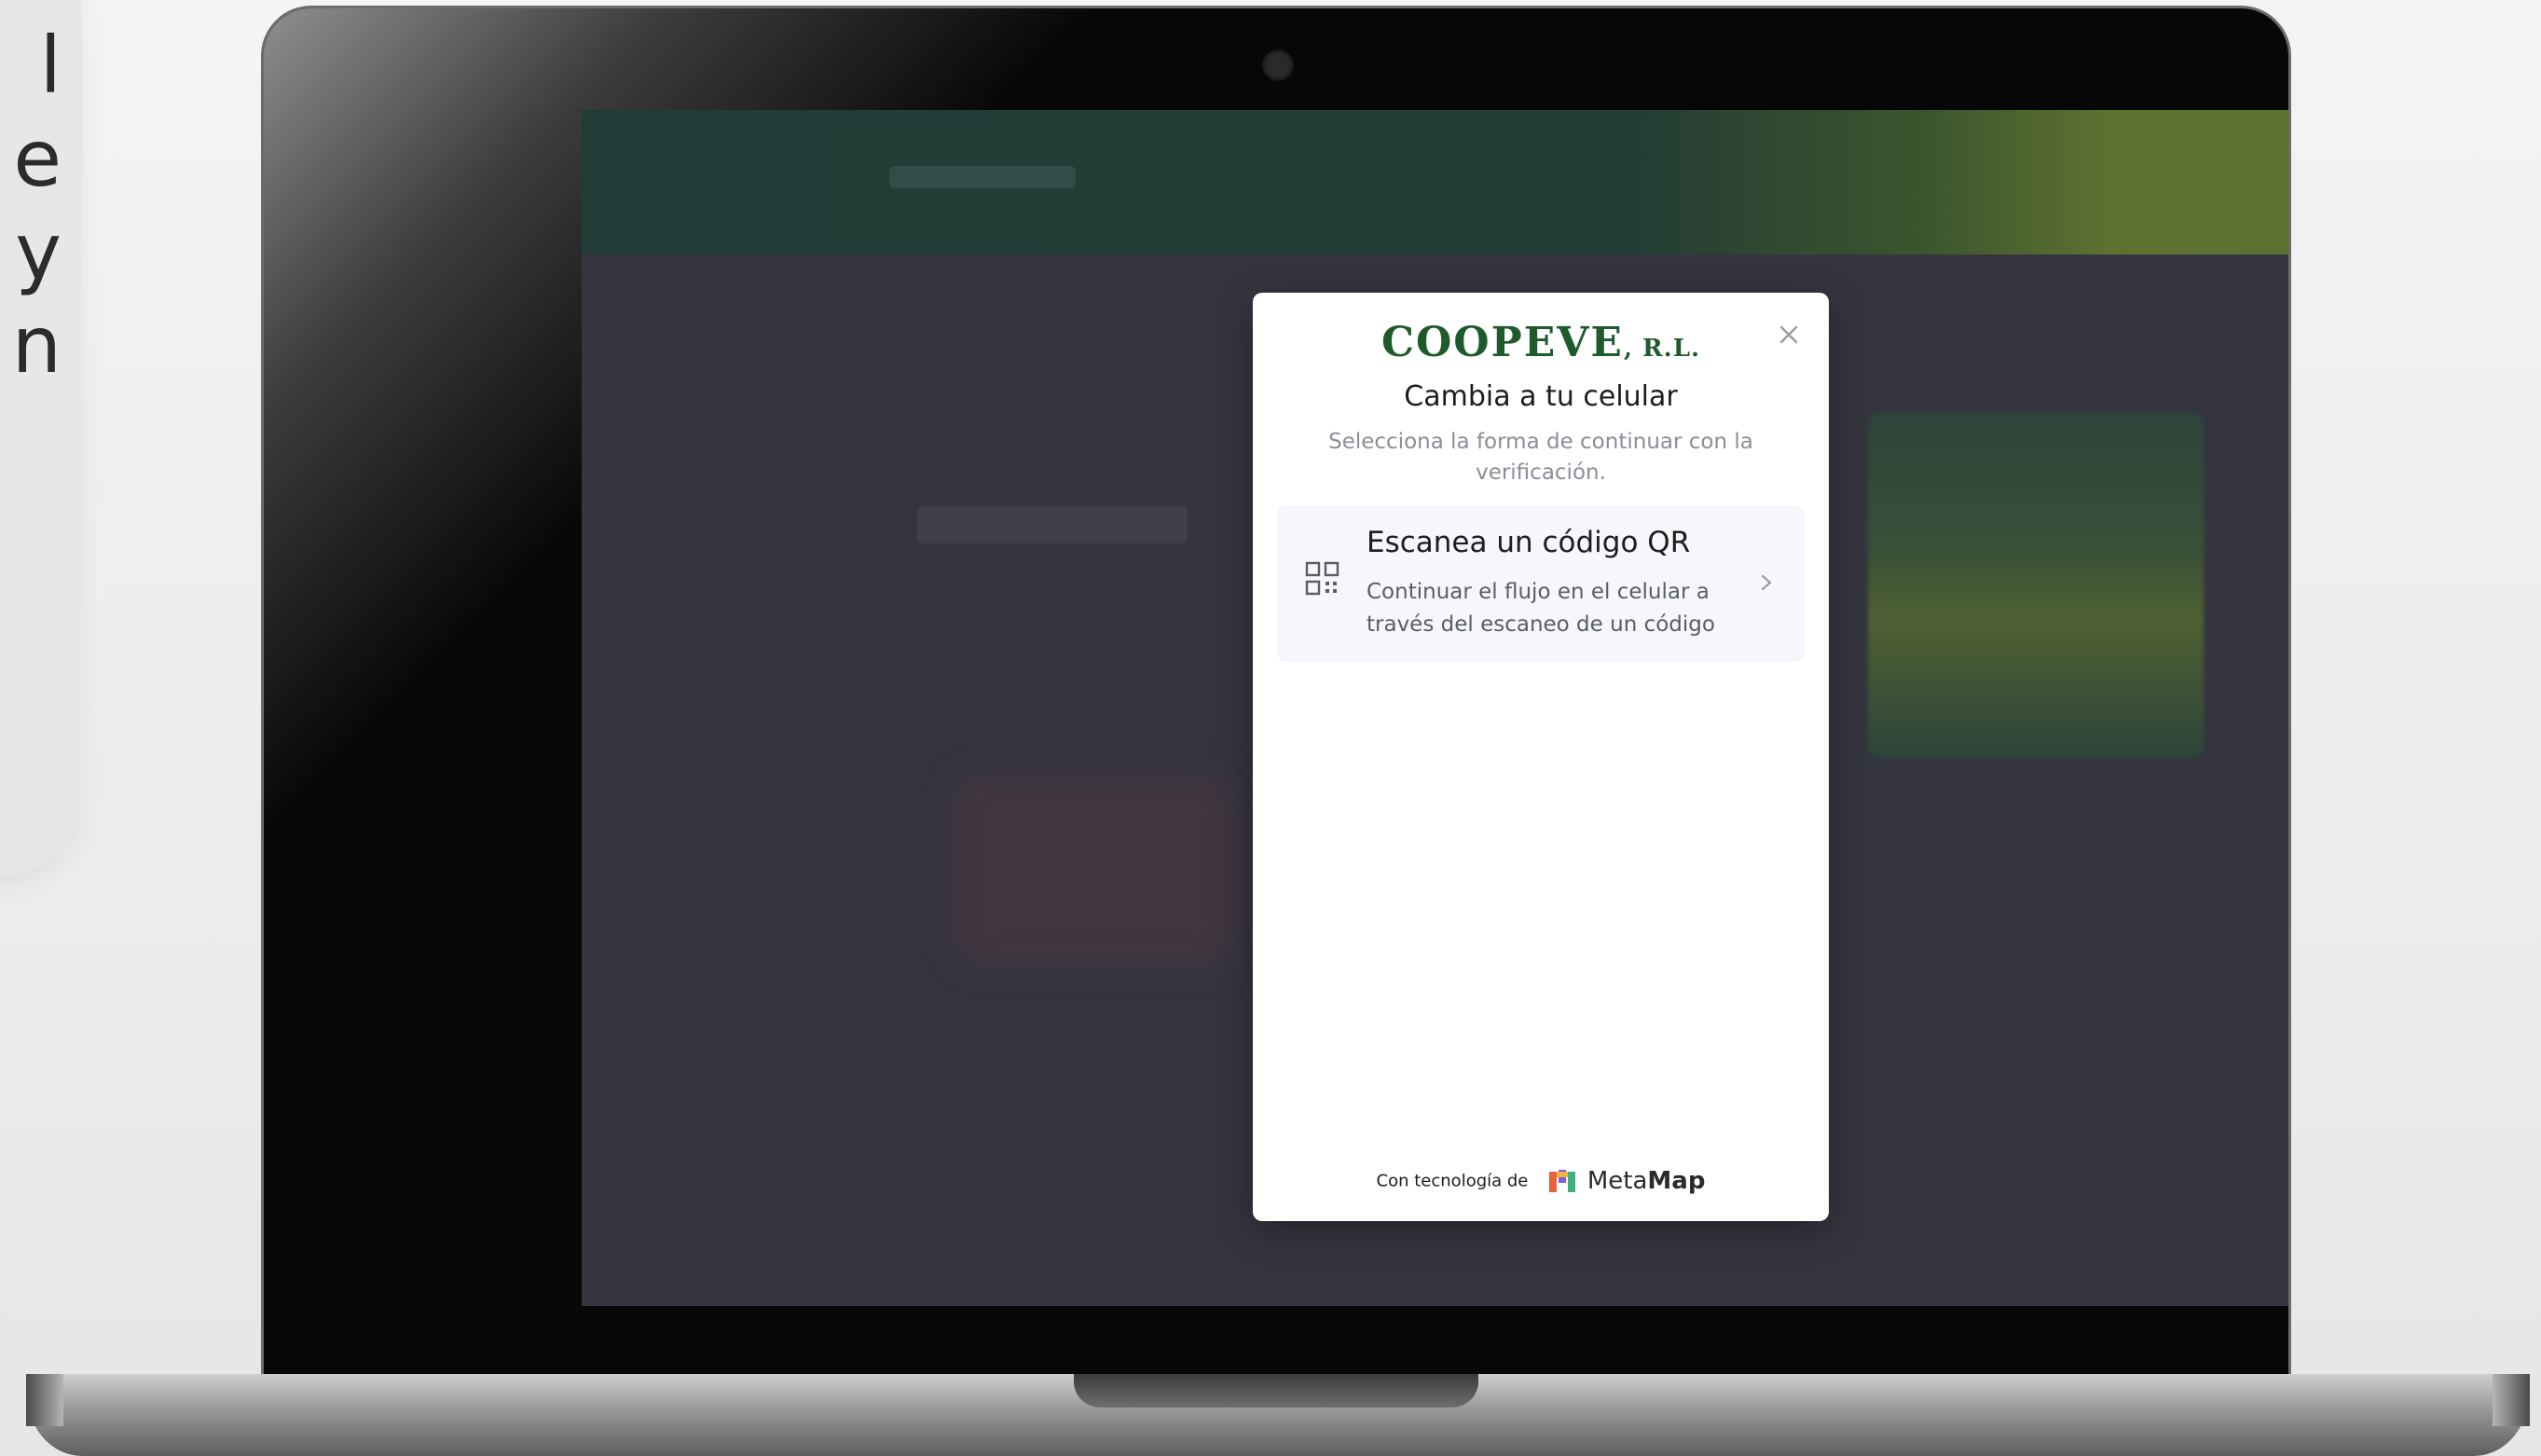  What do you see at coordinates (1529, 542) in the screenshot?
I see `option-title: Escanea un código QR` at bounding box center [1529, 542].